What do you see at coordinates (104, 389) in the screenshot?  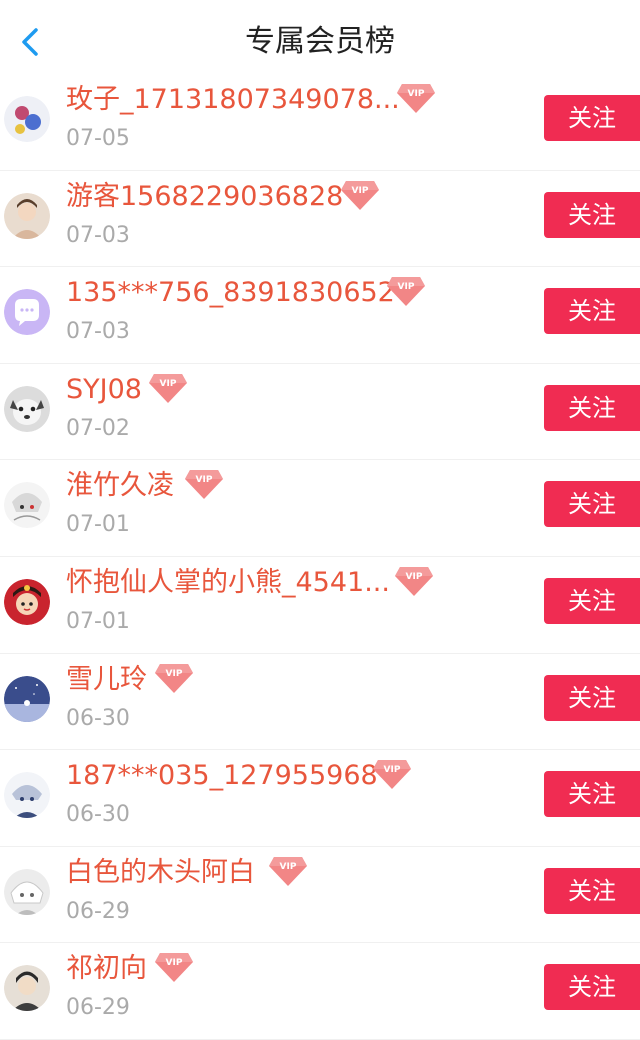 I see `member-name: SYJ08` at bounding box center [104, 389].